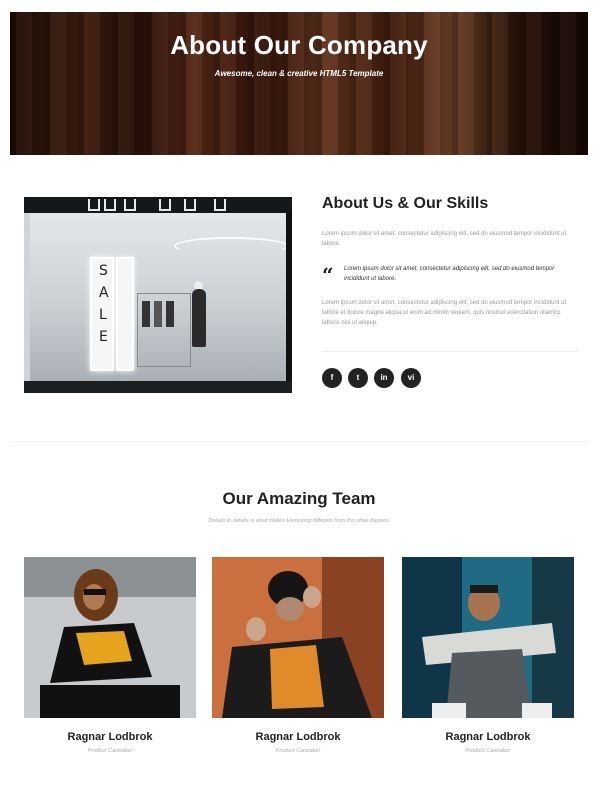  I want to click on sale-letter: A, so click(104, 293).